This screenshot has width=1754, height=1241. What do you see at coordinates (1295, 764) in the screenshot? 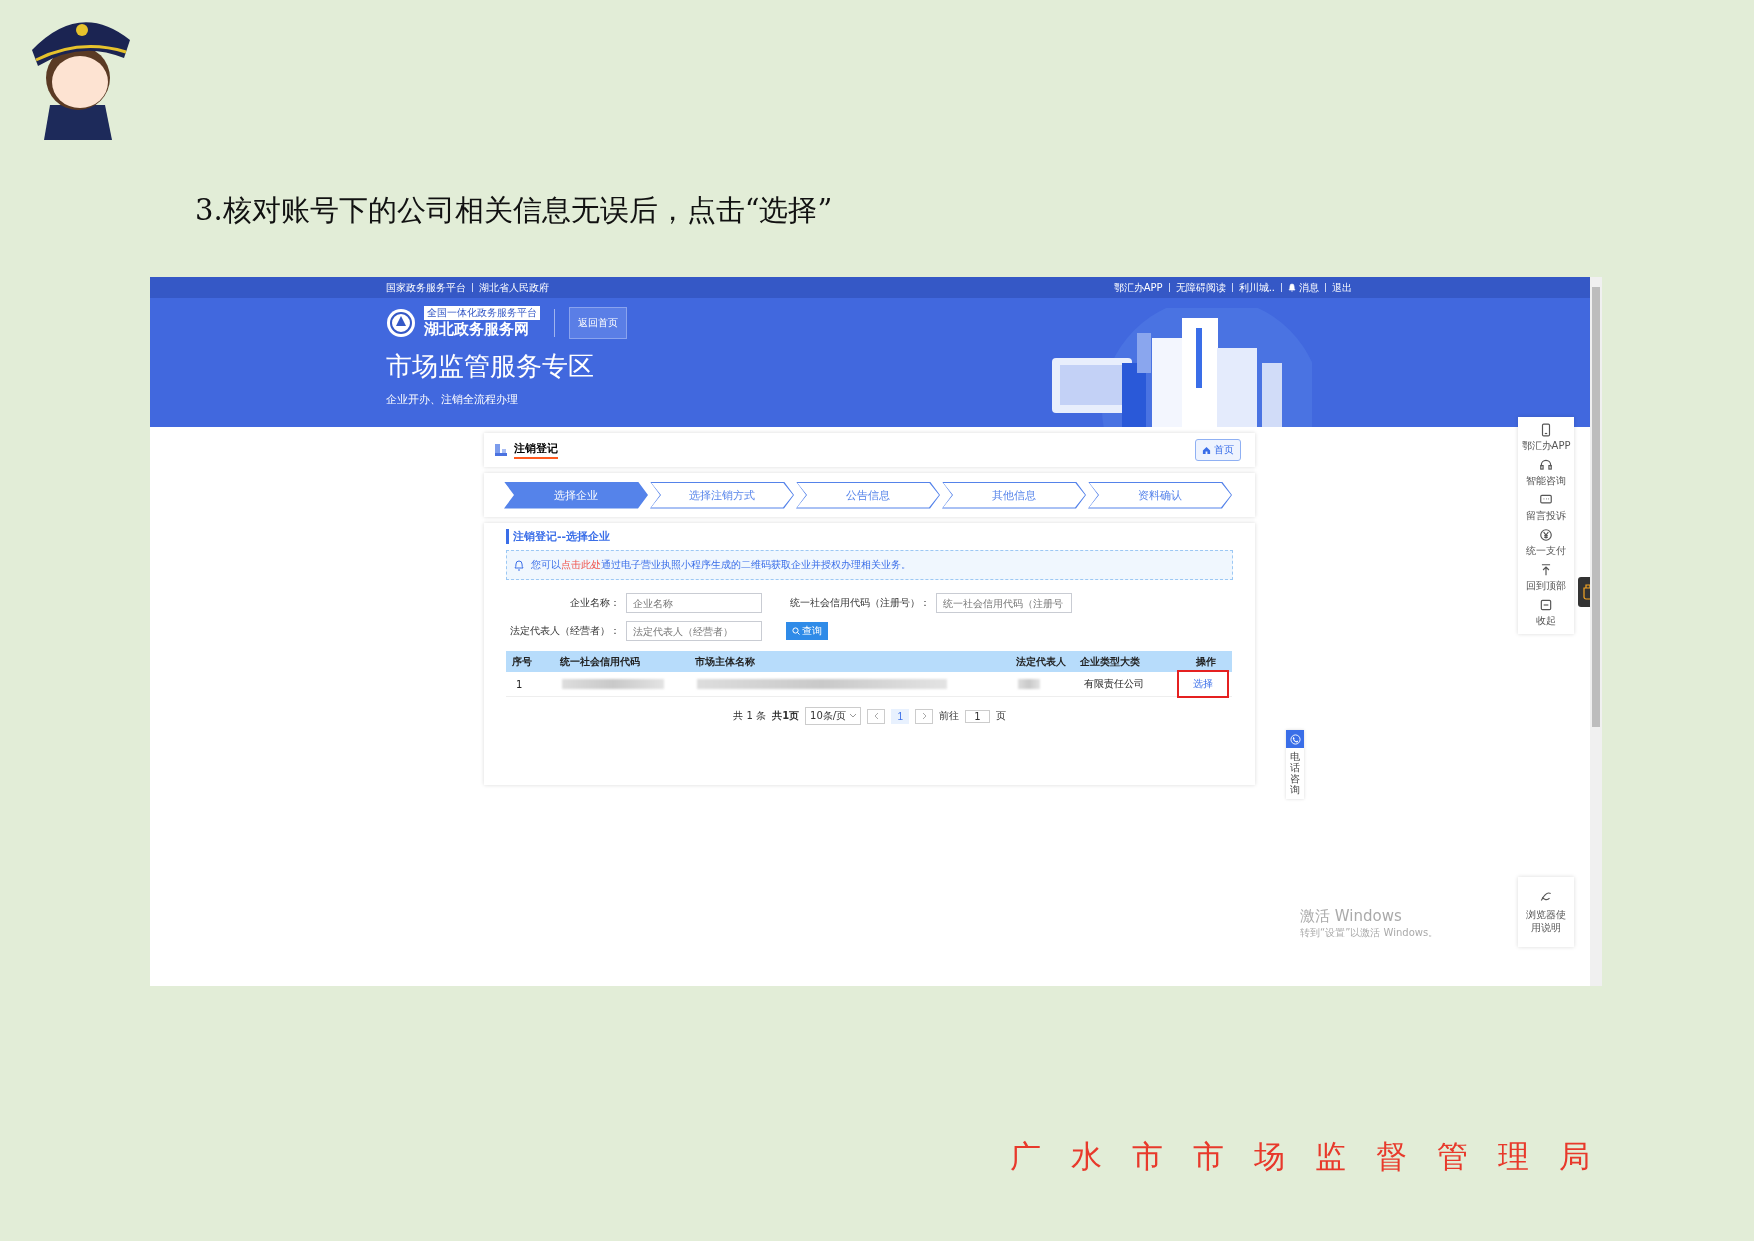
I see `phone-consult-tab: 电话咨询` at bounding box center [1295, 764].